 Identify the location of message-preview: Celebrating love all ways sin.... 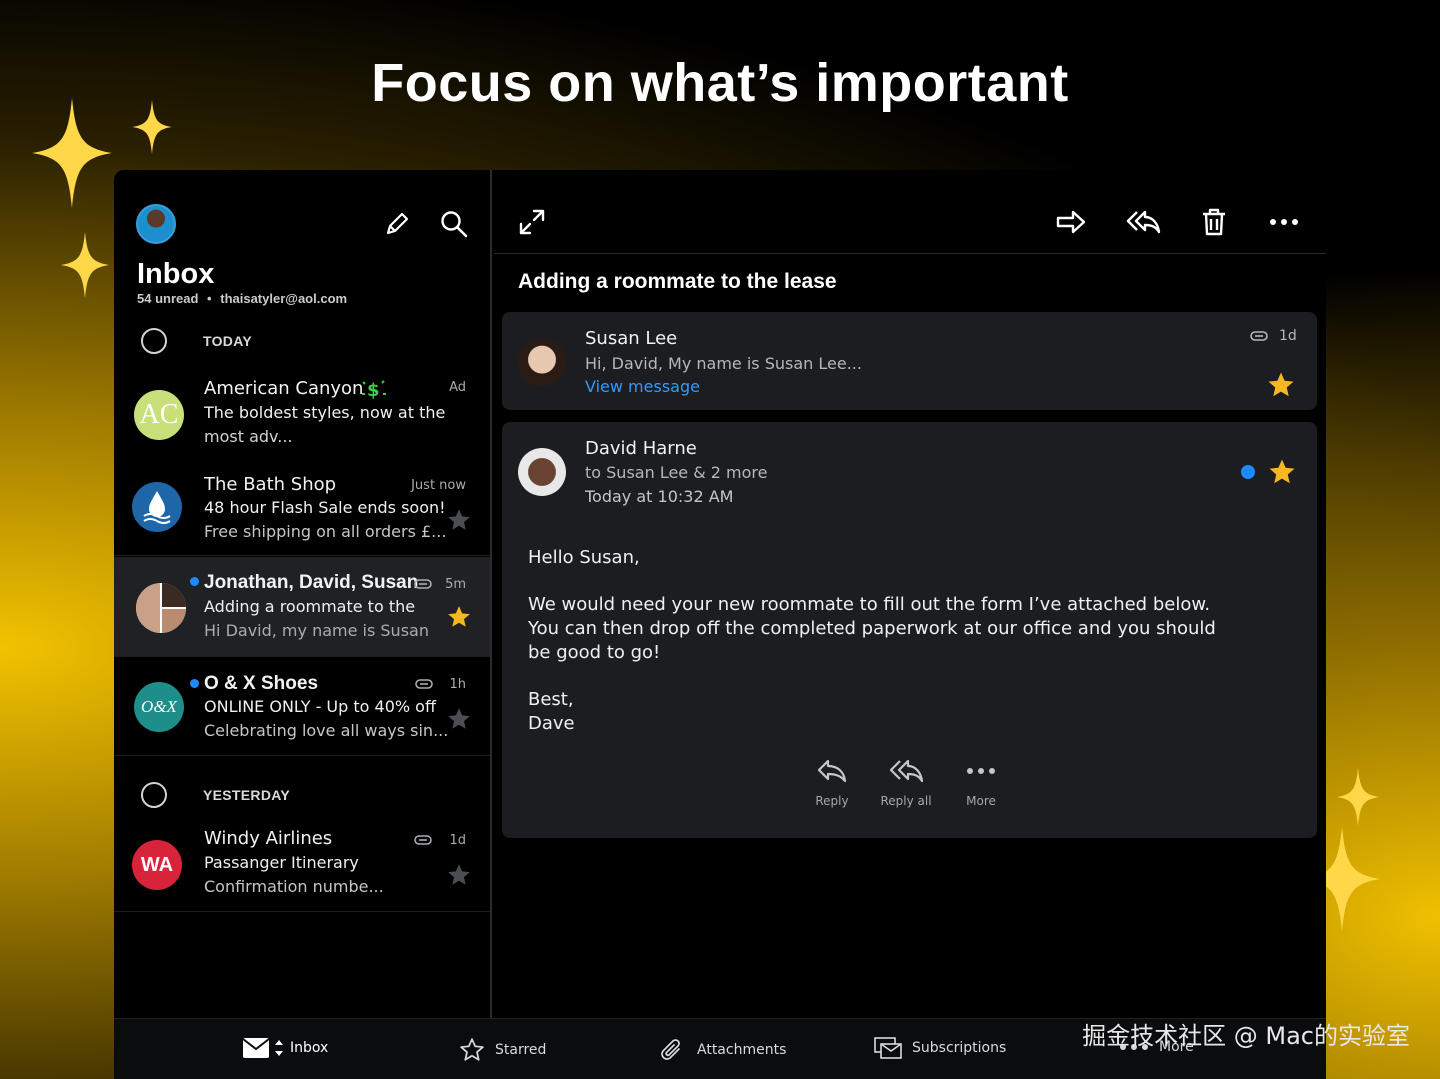
(326, 730).